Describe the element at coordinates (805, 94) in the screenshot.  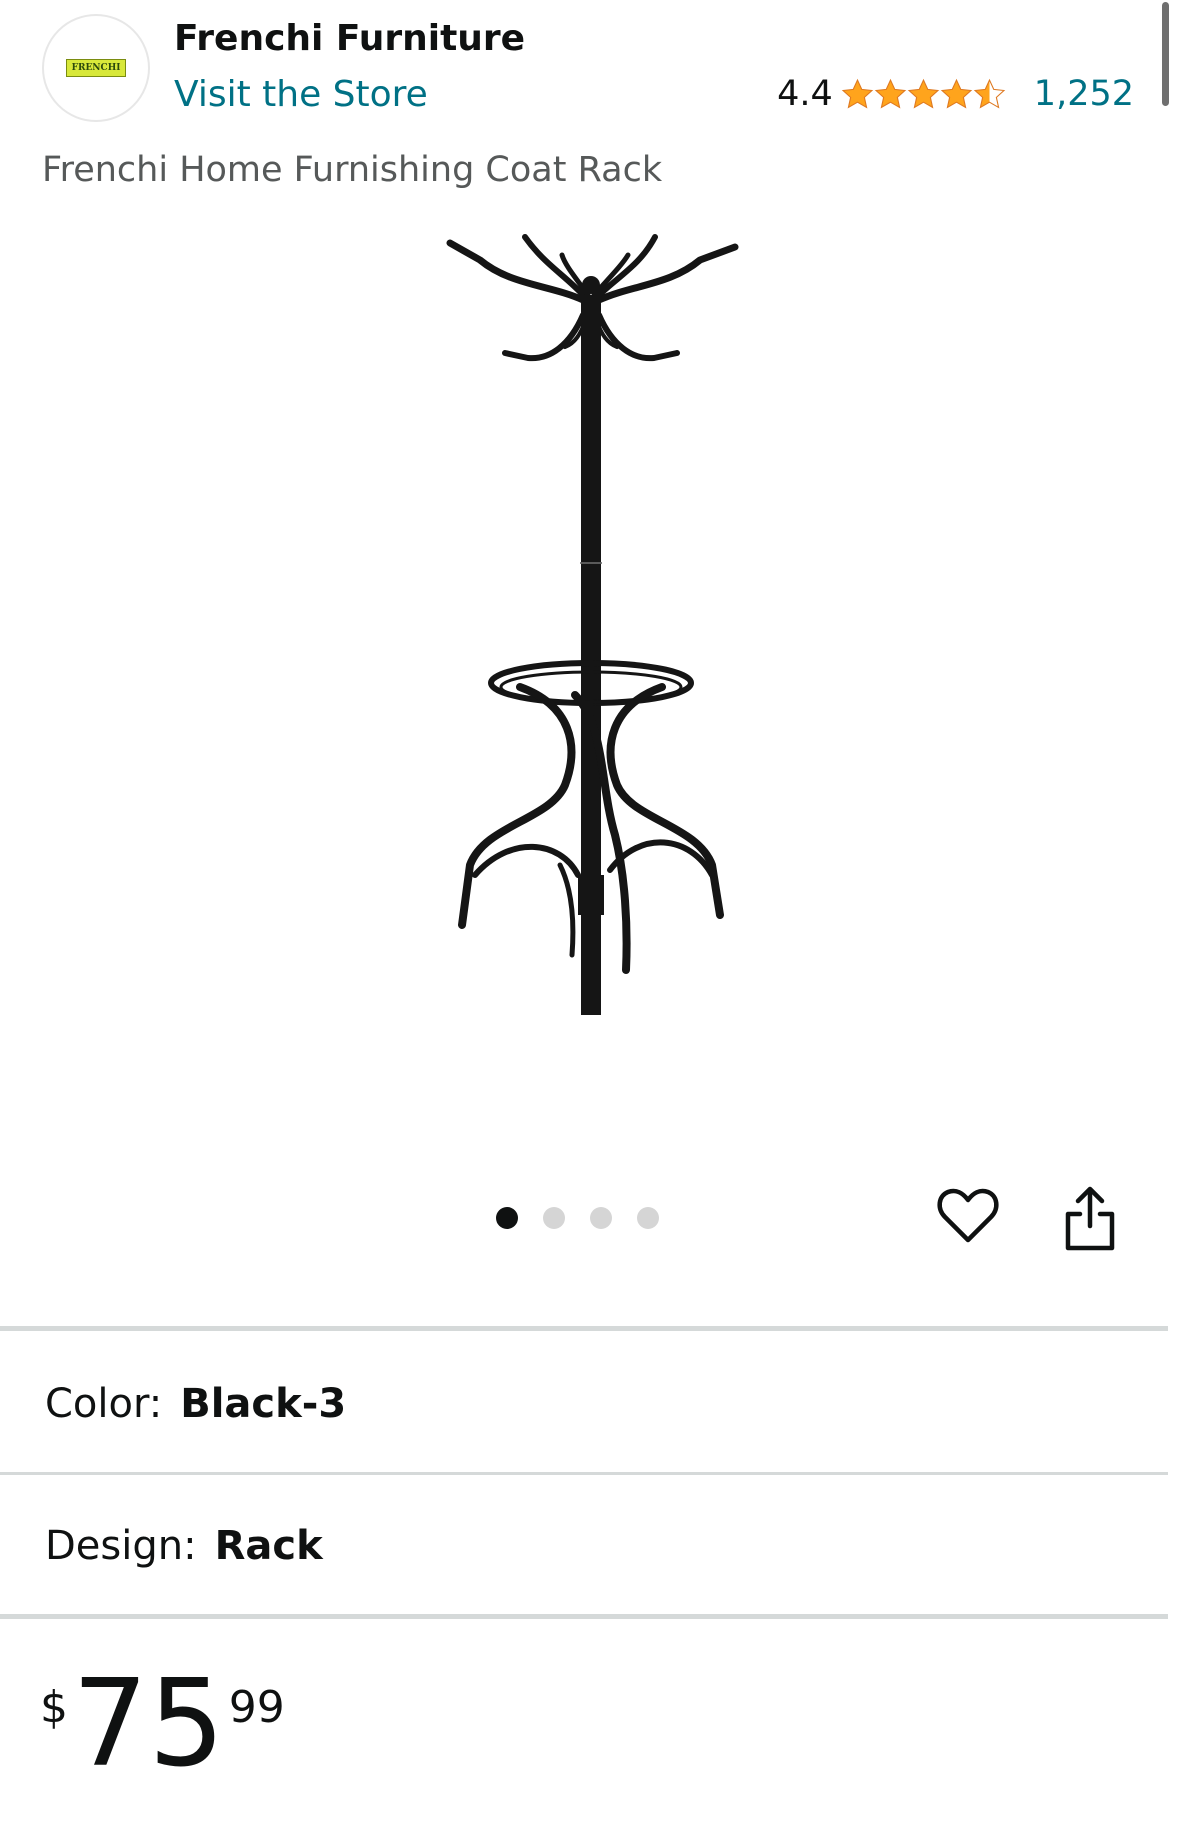
I see `rating-value: 4.4` at that location.